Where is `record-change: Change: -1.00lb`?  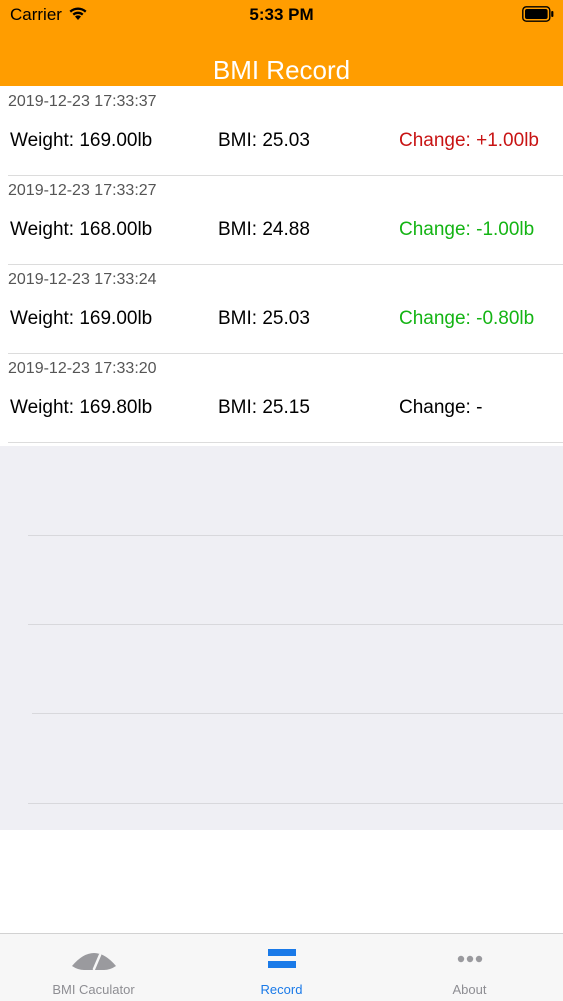
record-change: Change: -1.00lb is located at coordinates (467, 229).